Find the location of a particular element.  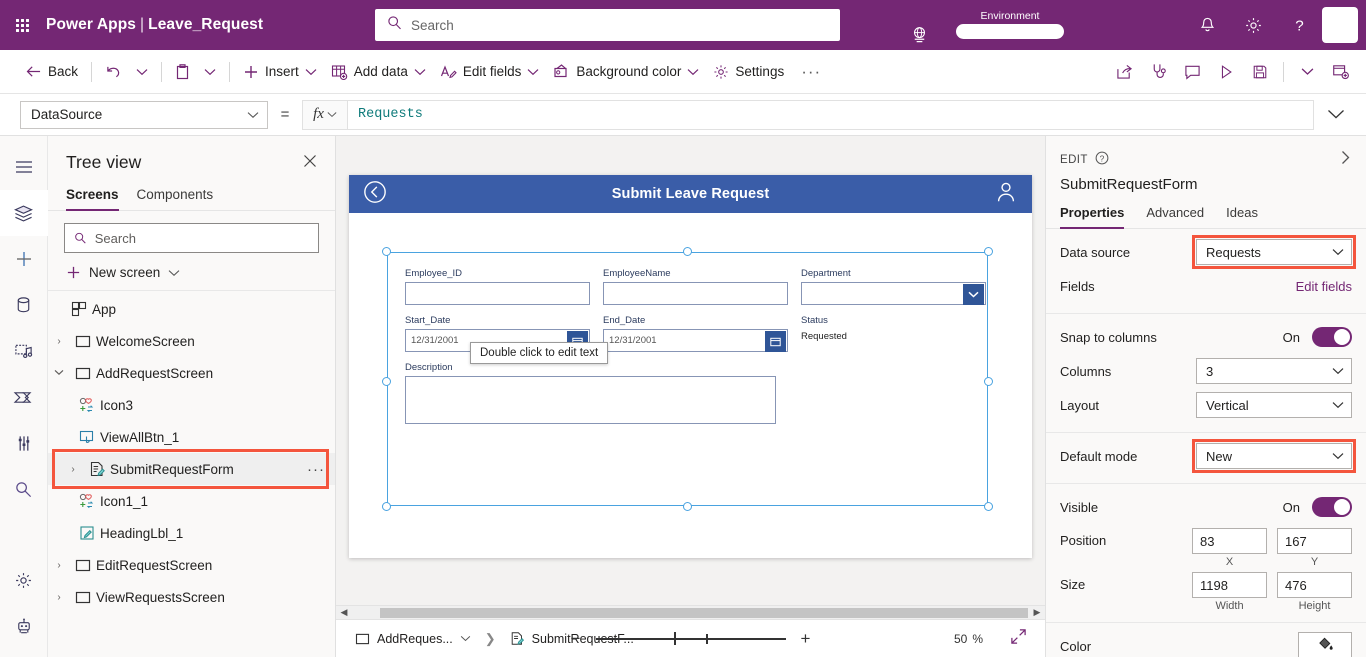

tab-screens: Screens is located at coordinates (92, 197).